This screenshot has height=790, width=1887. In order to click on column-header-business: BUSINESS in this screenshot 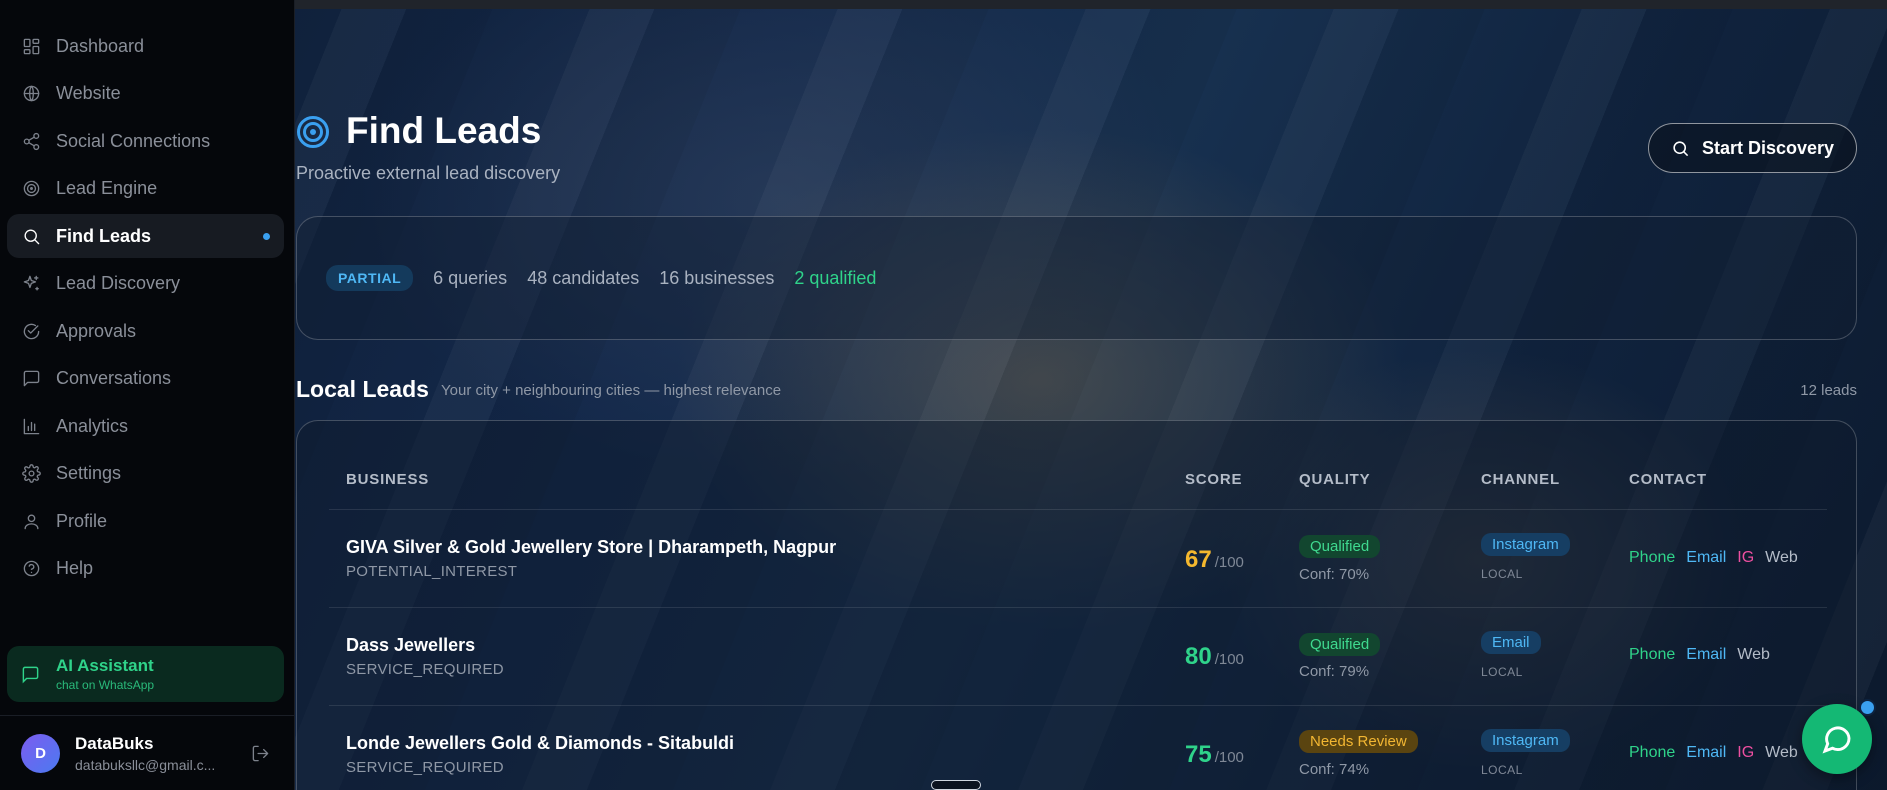, I will do `click(387, 479)`.